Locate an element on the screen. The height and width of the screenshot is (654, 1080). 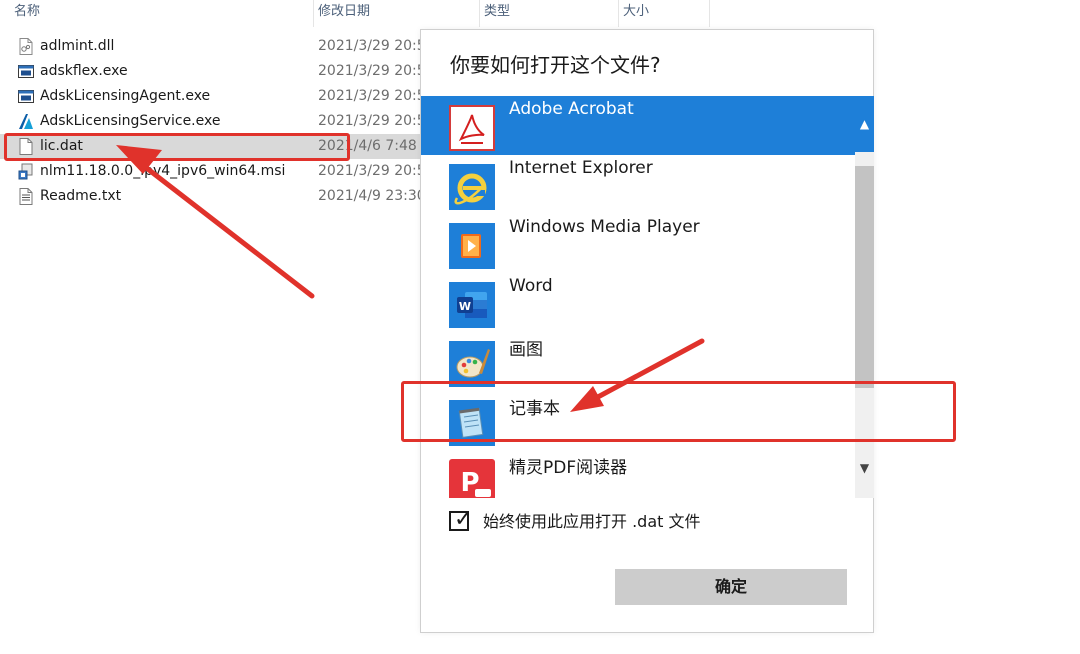
msi-installer-icon is located at coordinates (25, 171).